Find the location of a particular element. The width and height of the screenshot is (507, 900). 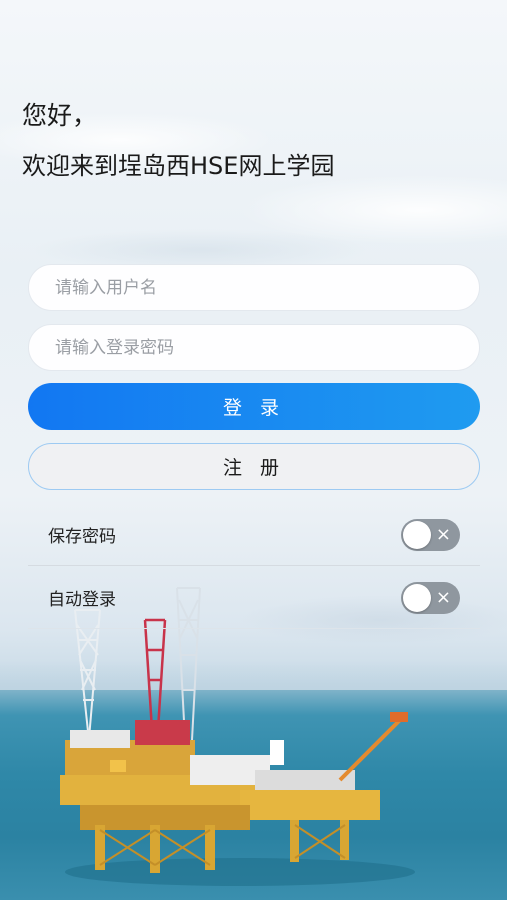

auto-login-label: 自动登录 is located at coordinates (82, 600).